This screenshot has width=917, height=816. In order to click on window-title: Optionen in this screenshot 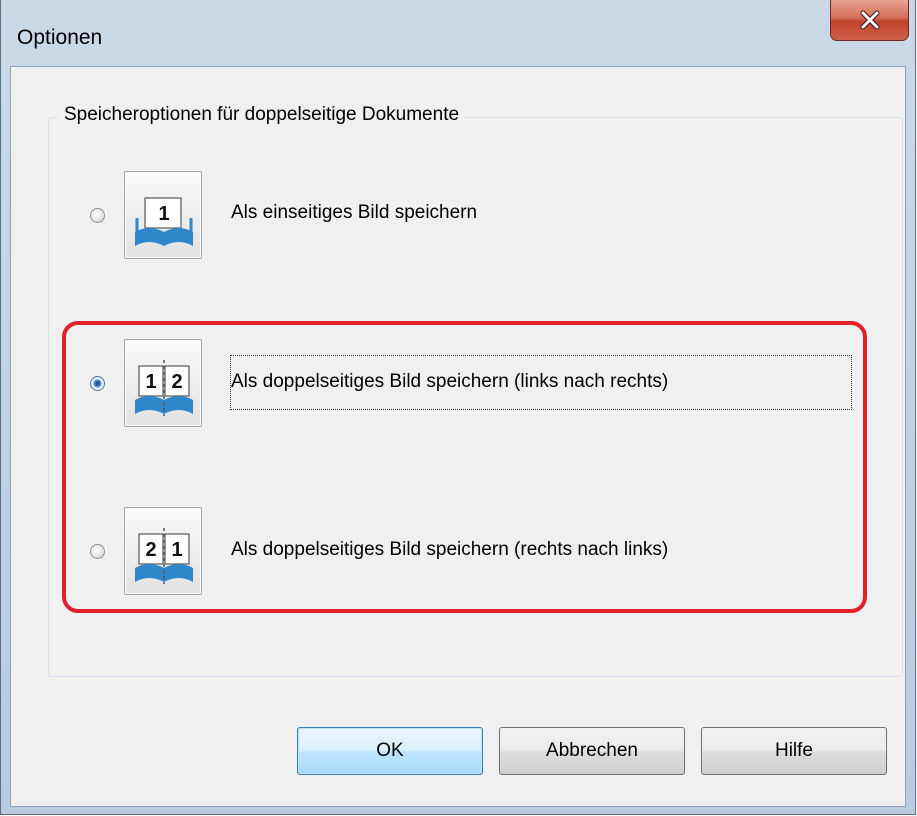, I will do `click(60, 37)`.